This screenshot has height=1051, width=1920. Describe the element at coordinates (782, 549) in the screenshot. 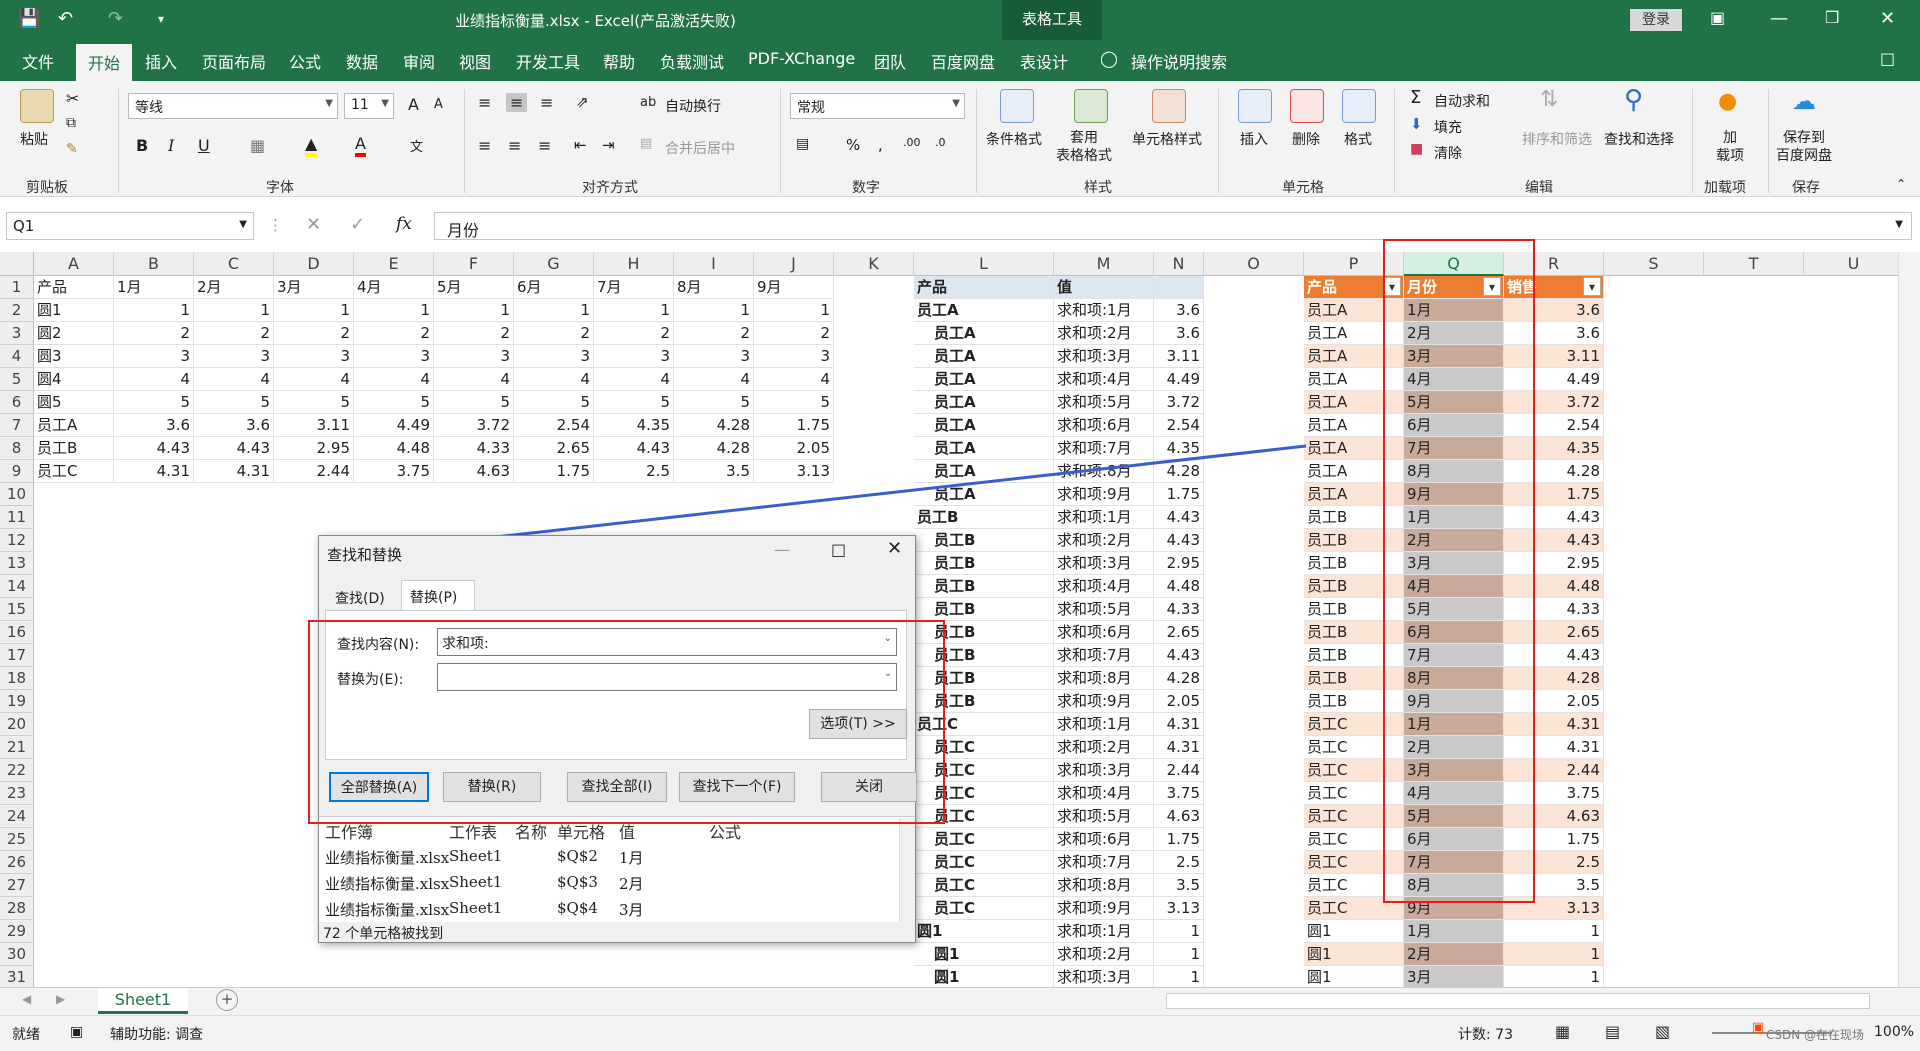

I see `minimize-icon: —` at that location.